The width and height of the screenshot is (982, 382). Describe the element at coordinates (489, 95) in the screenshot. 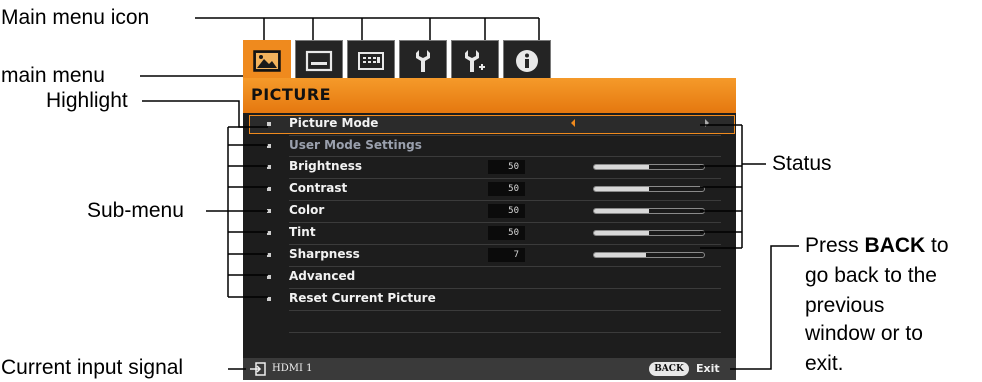

I see `main-menu-title-bar: PICTURE` at that location.